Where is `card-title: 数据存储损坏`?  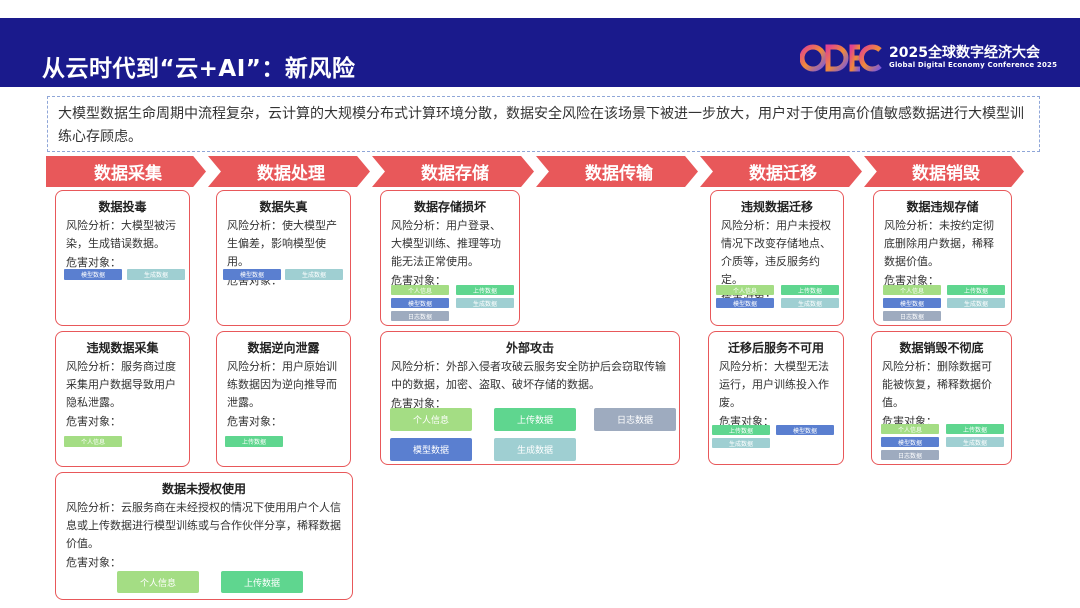 card-title: 数据存储损坏 is located at coordinates (449, 207).